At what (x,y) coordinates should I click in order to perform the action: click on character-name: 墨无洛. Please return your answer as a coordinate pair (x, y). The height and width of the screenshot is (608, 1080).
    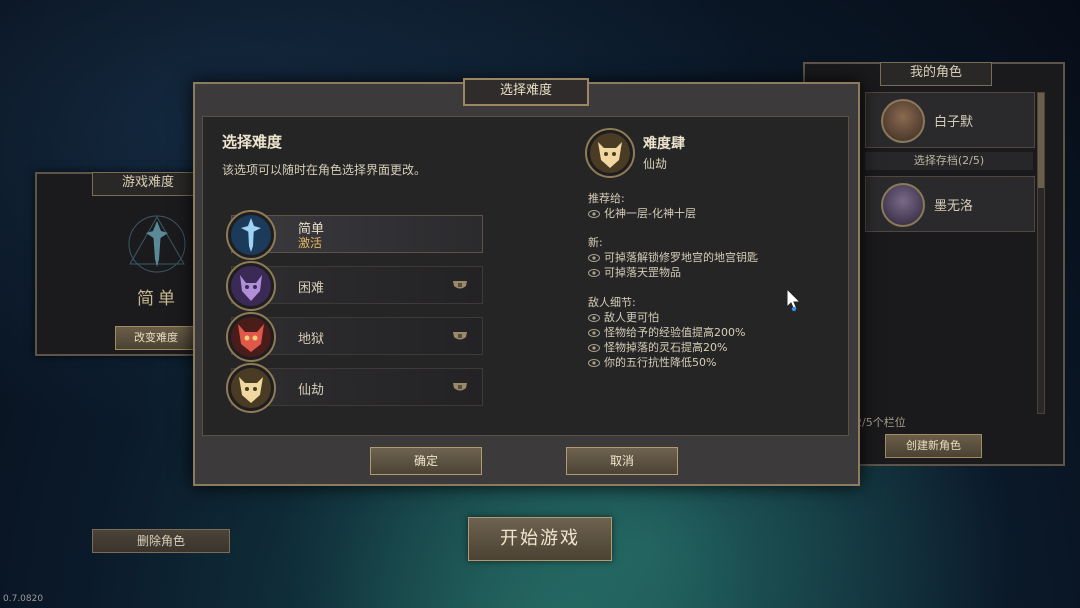
    Looking at the image, I should click on (954, 206).